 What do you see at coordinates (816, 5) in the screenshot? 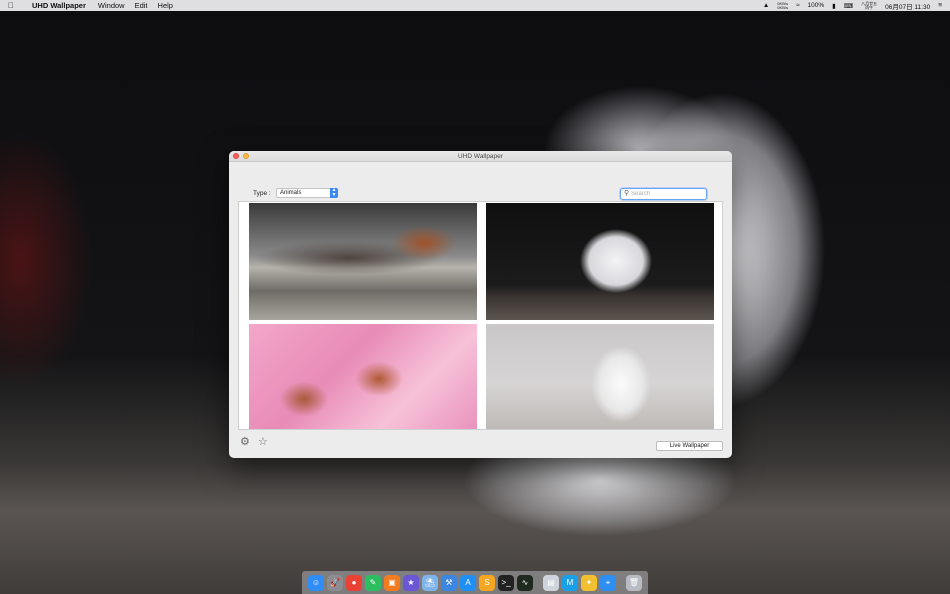
I see `battery-percent: 100%` at bounding box center [816, 5].